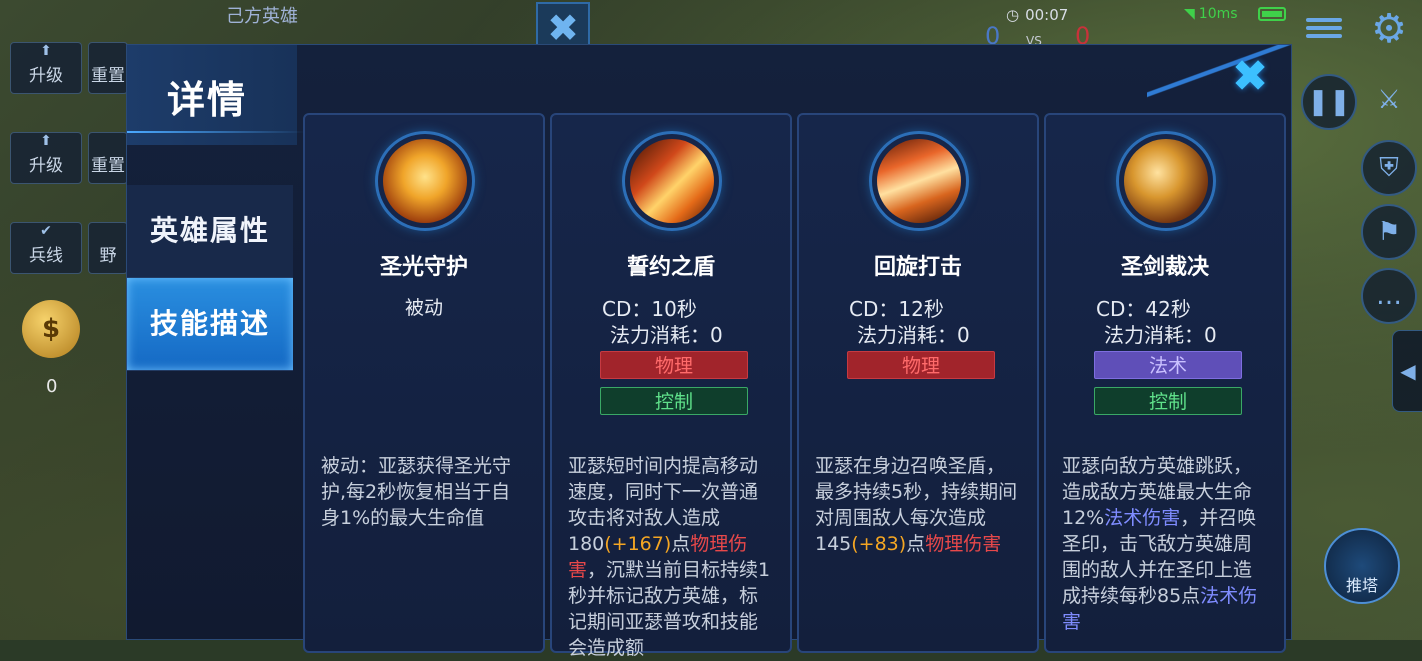  Describe the element at coordinates (670, 267) in the screenshot. I see `skill-name: 誓约之盾` at that location.